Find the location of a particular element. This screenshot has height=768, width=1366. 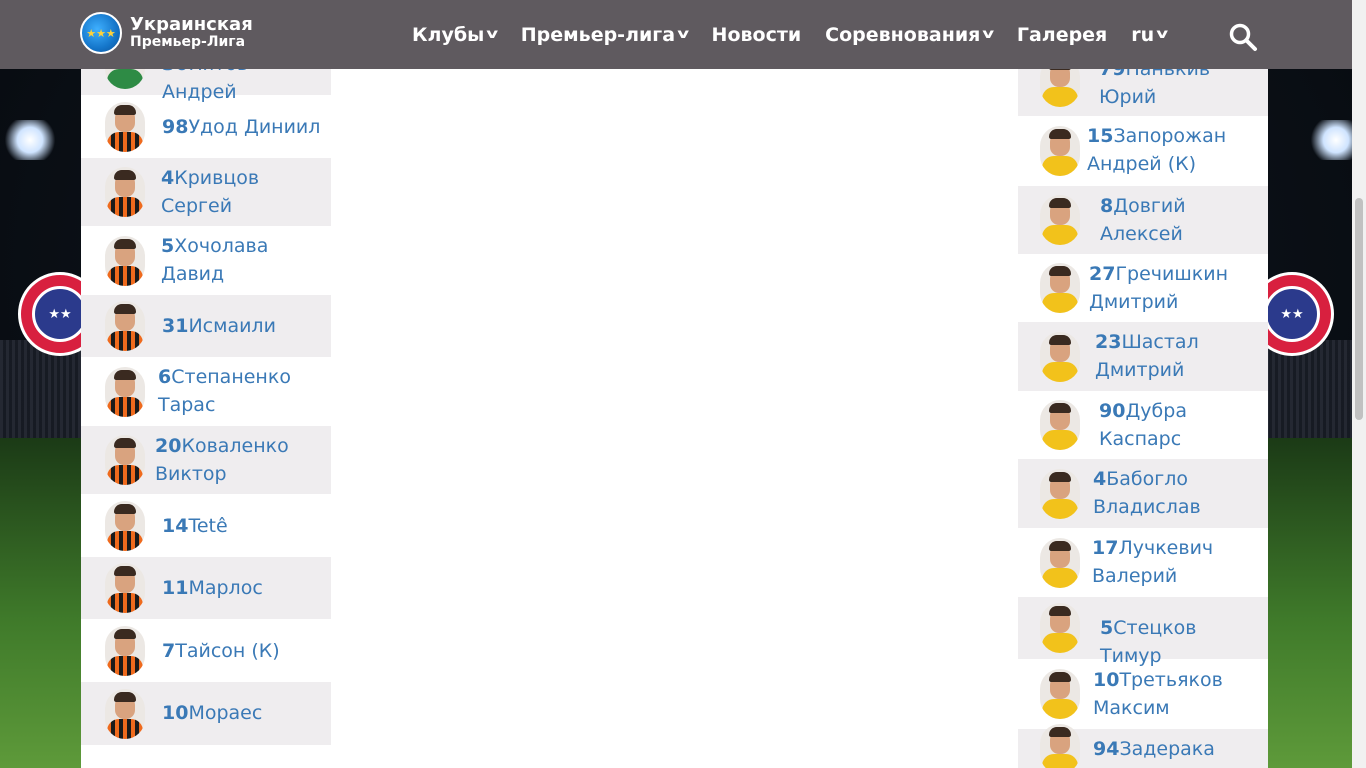

player-link: 4Кривцов Сергей is located at coordinates (242, 192).